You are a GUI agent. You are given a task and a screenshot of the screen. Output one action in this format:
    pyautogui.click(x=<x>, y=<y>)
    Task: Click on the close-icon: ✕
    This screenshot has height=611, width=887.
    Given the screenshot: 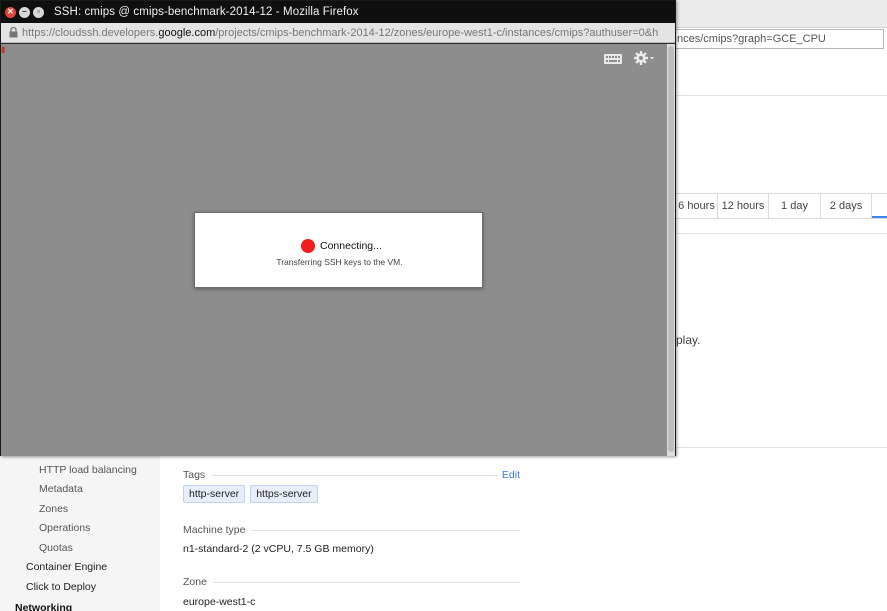 What is the action you would take?
    pyautogui.click(x=10, y=11)
    